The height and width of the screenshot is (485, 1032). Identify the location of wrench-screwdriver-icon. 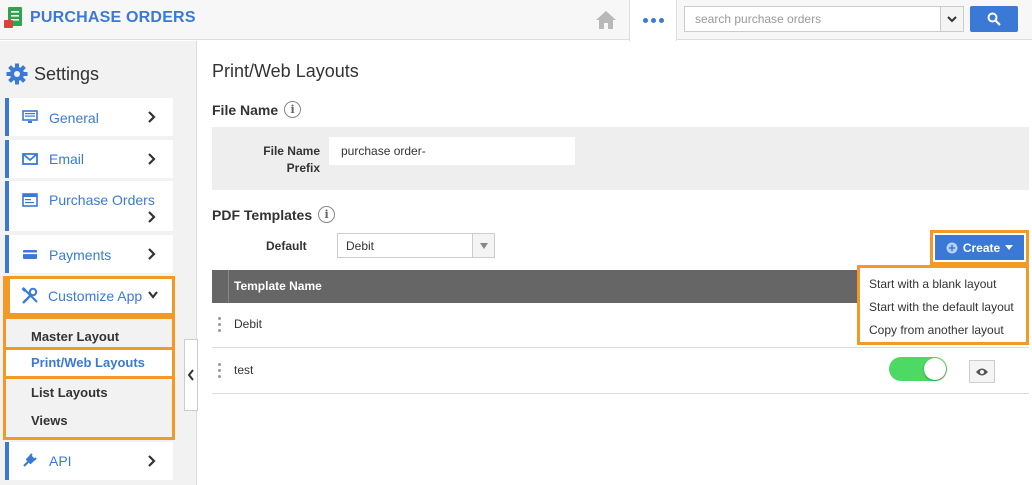
(30, 296).